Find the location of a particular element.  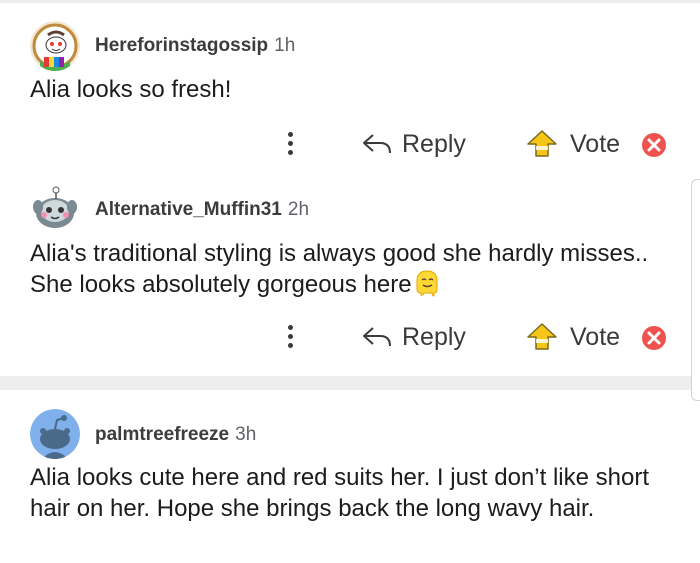

comment-text: Alia looks so fresh! is located at coordinates (131, 89).